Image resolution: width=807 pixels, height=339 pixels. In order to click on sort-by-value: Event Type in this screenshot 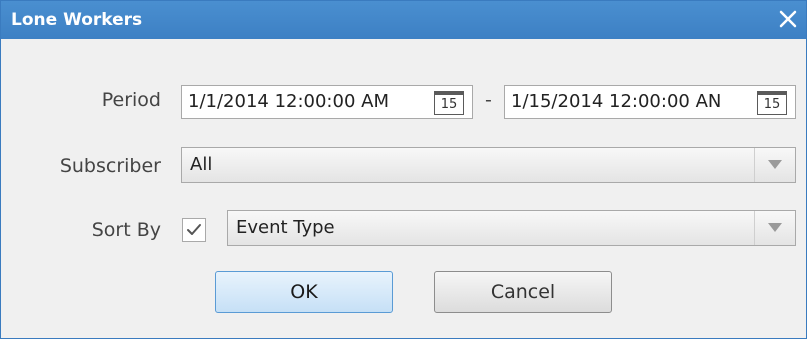, I will do `click(285, 227)`.